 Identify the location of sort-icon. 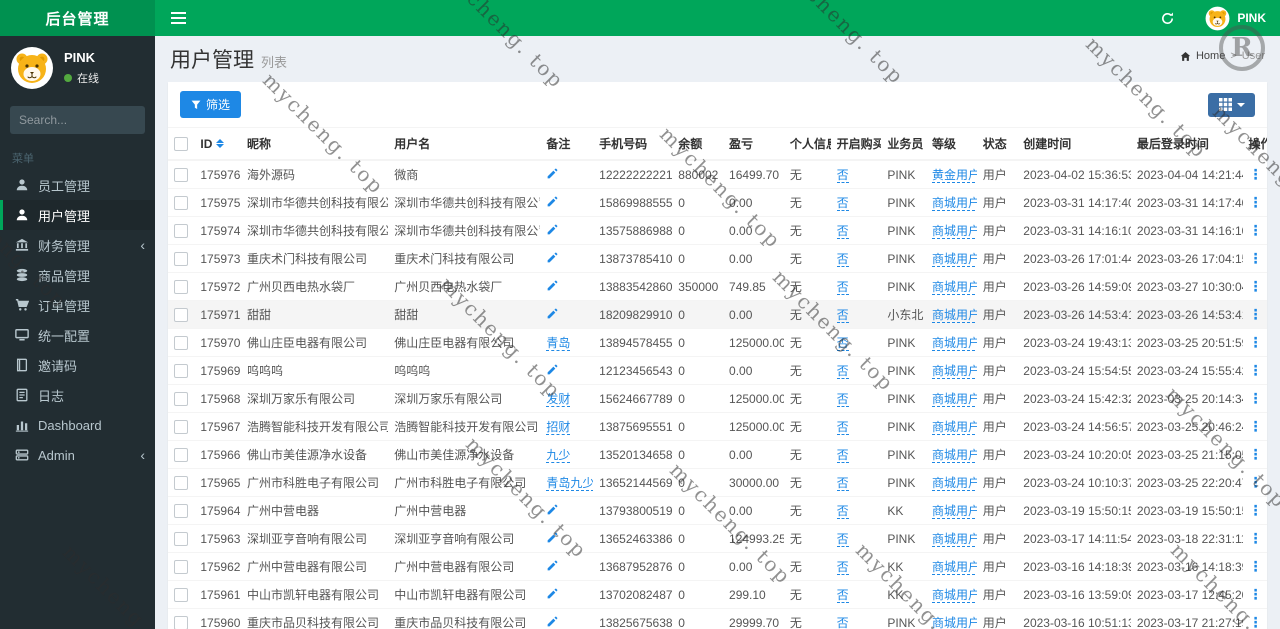
(220, 143).